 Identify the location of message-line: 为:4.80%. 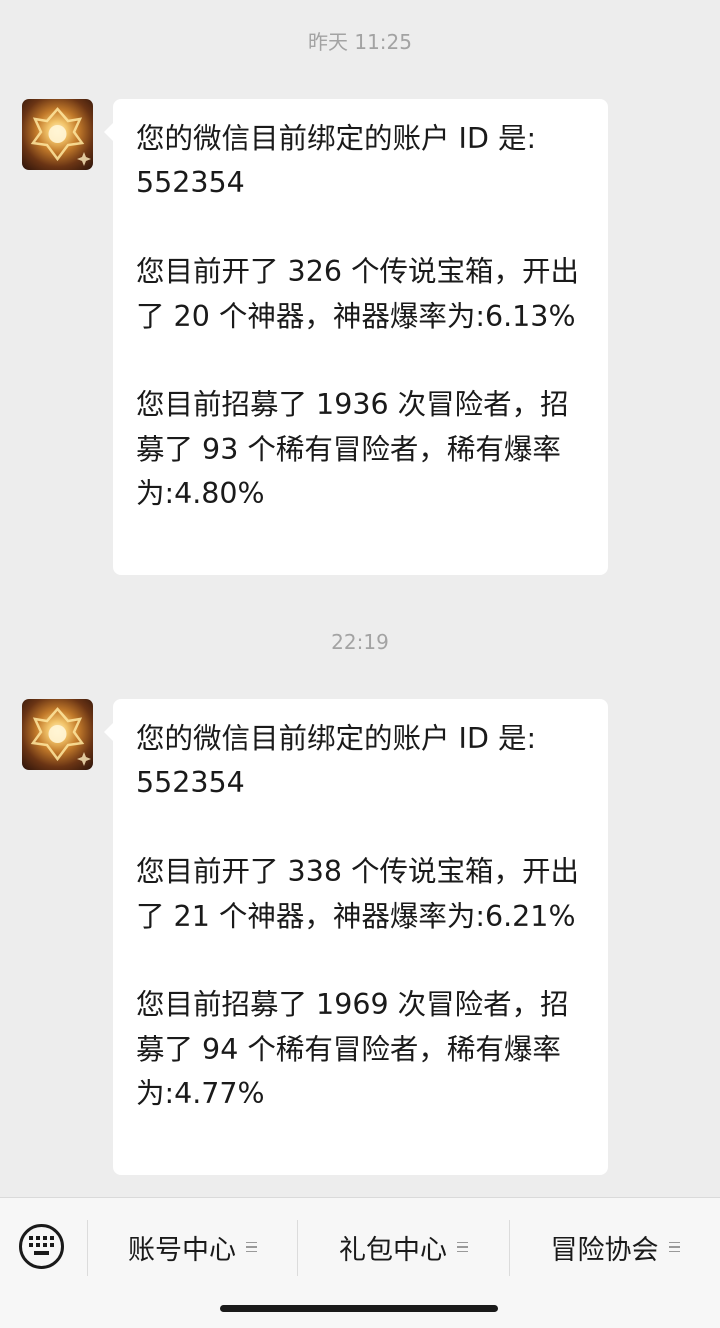
(200, 494).